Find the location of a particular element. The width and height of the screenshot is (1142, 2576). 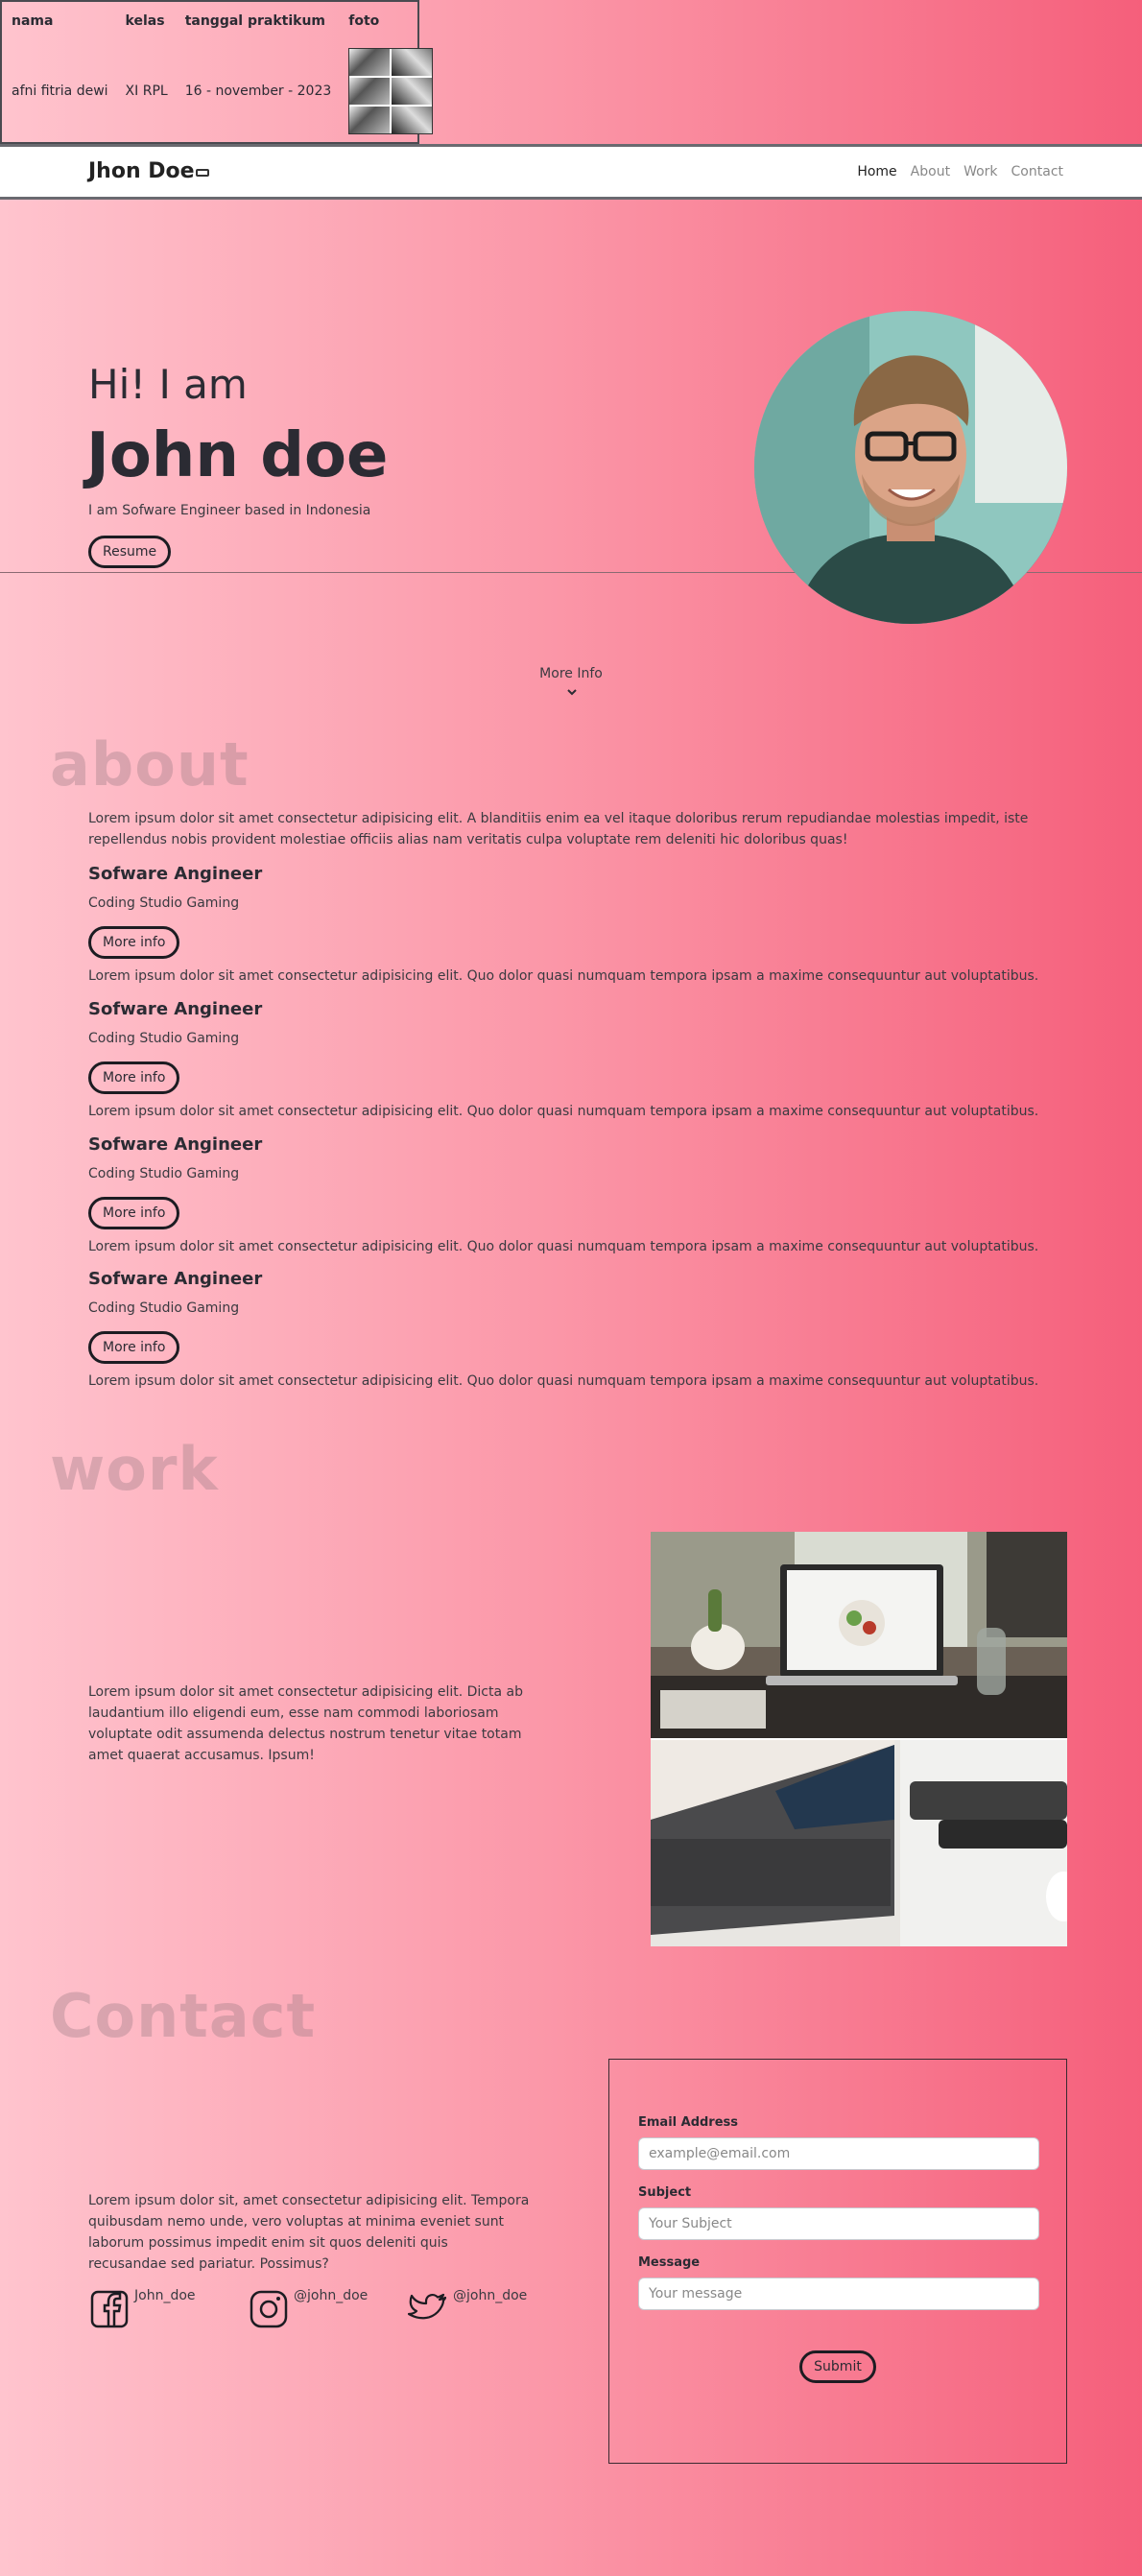

header-foto: foto is located at coordinates (364, 21).